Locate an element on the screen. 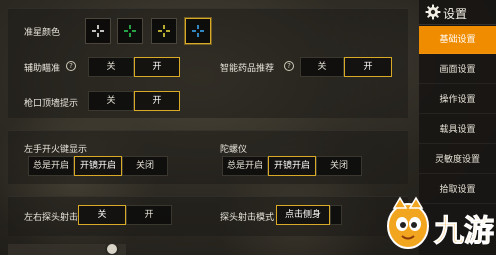 Image resolution: width=496 pixels, height=255 pixels. menu-item-controls: 操作设置 is located at coordinates (457, 100).